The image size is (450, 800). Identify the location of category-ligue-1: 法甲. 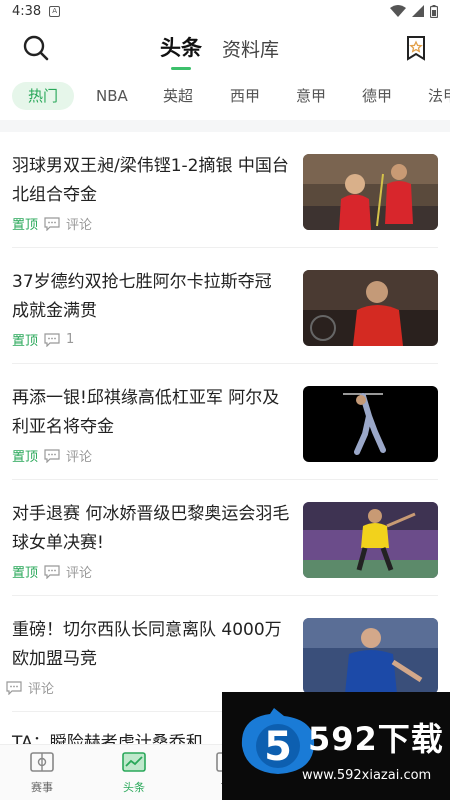
(439, 96).